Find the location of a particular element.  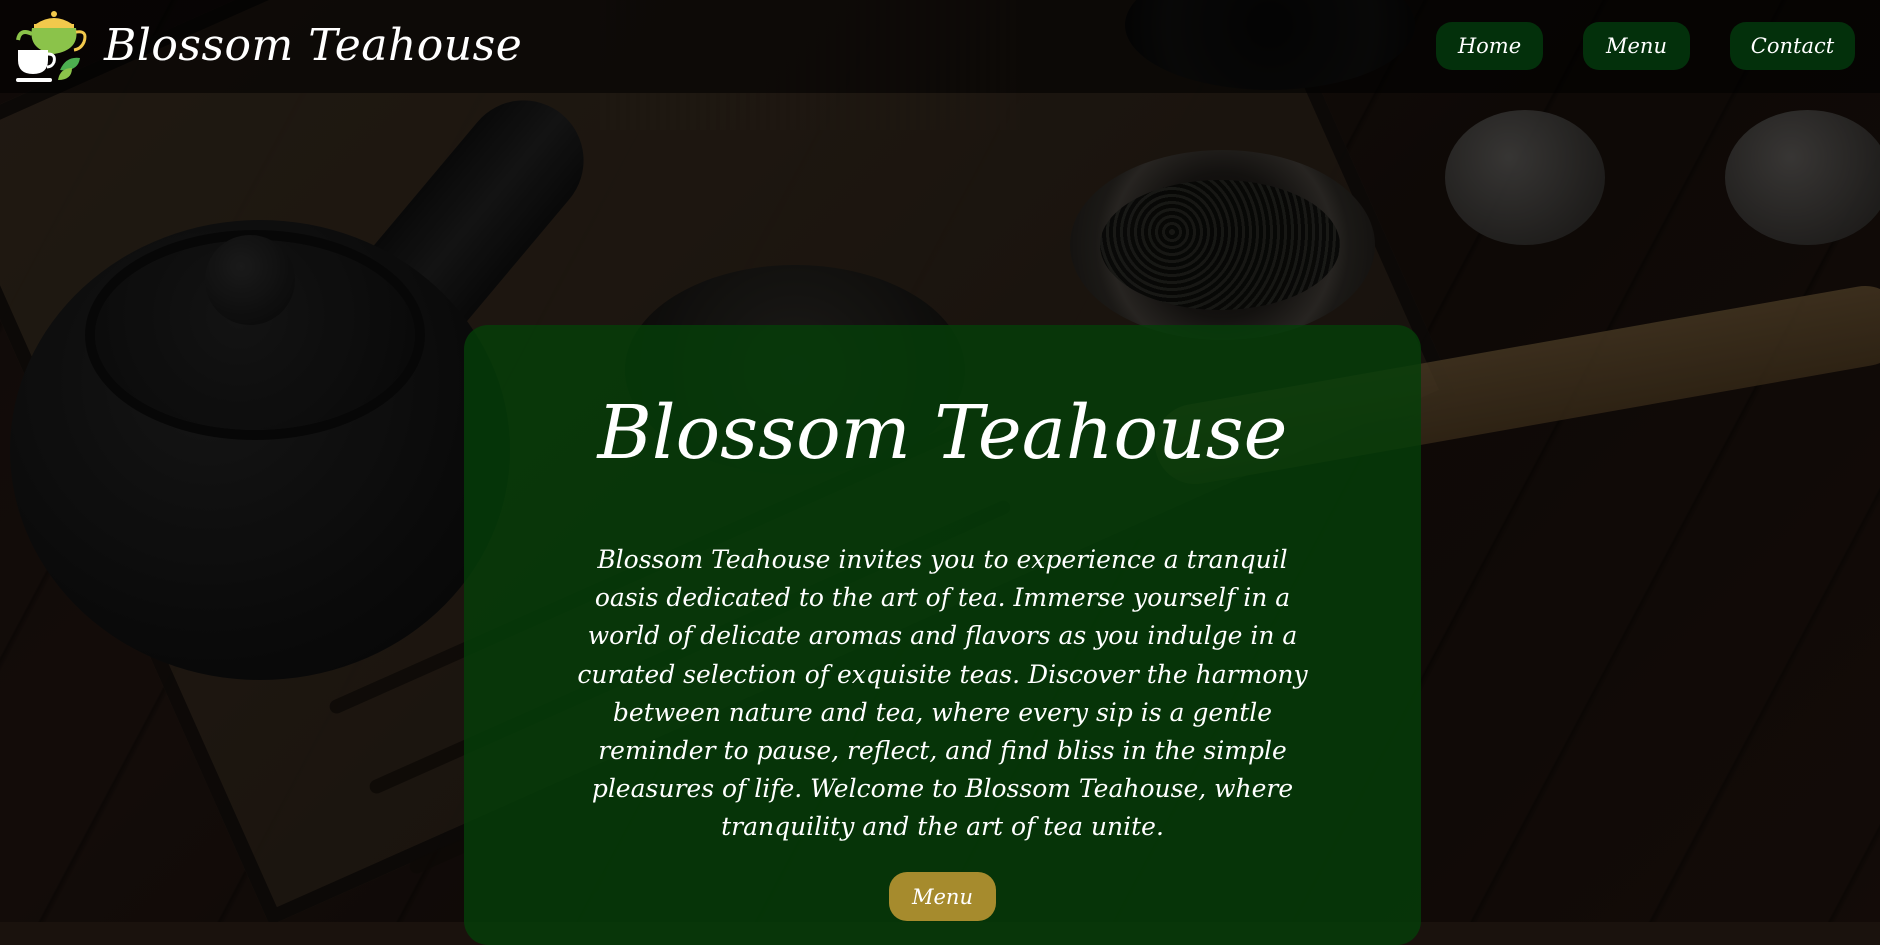

nav-home-button: Home is located at coordinates (1489, 46).